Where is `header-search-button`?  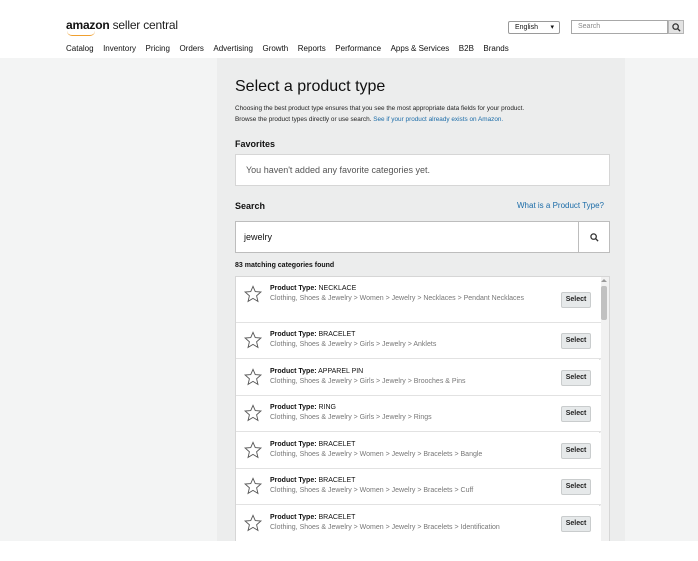
header-search-button is located at coordinates (676, 27).